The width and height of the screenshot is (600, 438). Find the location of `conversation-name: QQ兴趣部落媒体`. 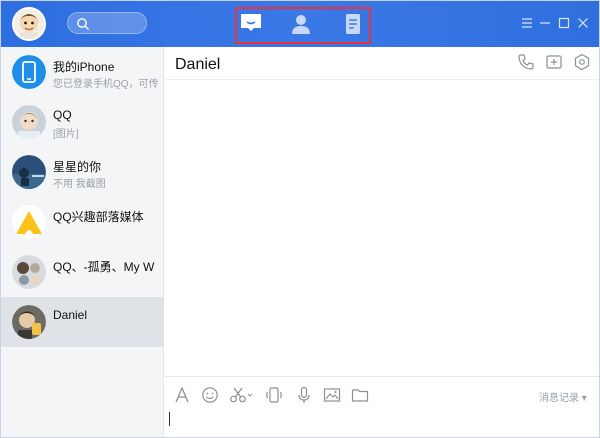

conversation-name: QQ兴趣部落媒体 is located at coordinates (98, 217).